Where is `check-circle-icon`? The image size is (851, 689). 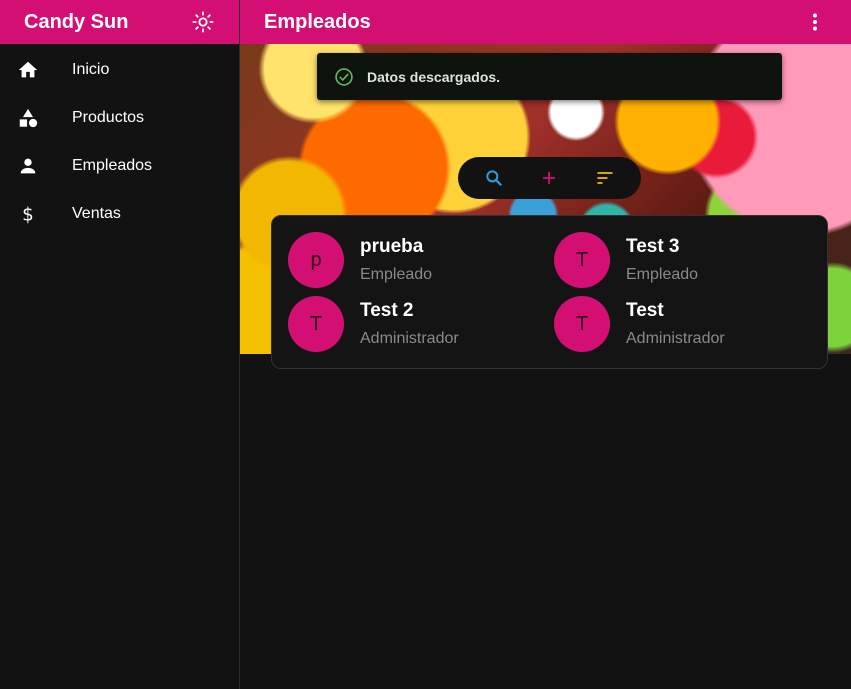 check-circle-icon is located at coordinates (344, 77).